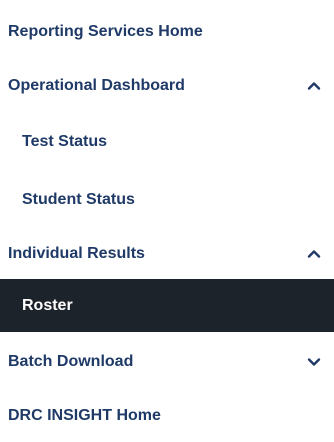  What do you see at coordinates (167, 305) in the screenshot?
I see `nav-subitem-roster: Roster` at bounding box center [167, 305].